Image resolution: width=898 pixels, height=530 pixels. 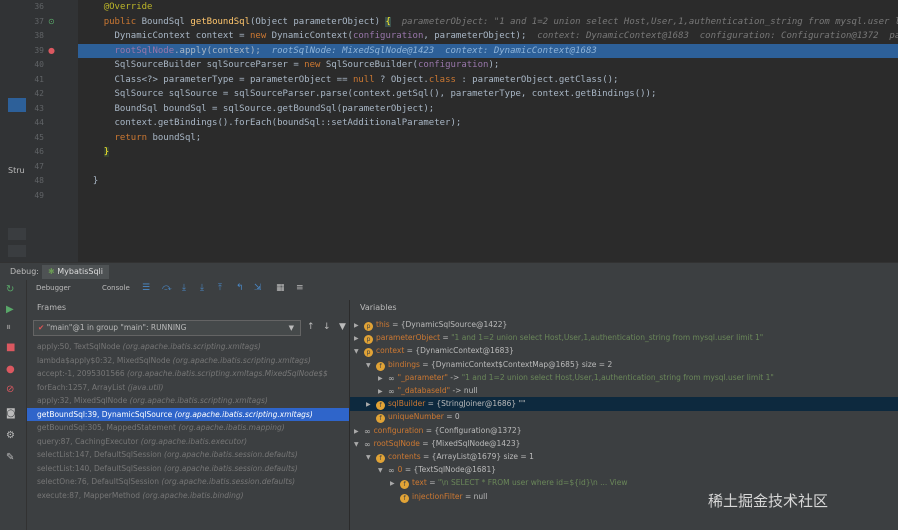 I want to click on line-number: 36, so click(x=37, y=7).